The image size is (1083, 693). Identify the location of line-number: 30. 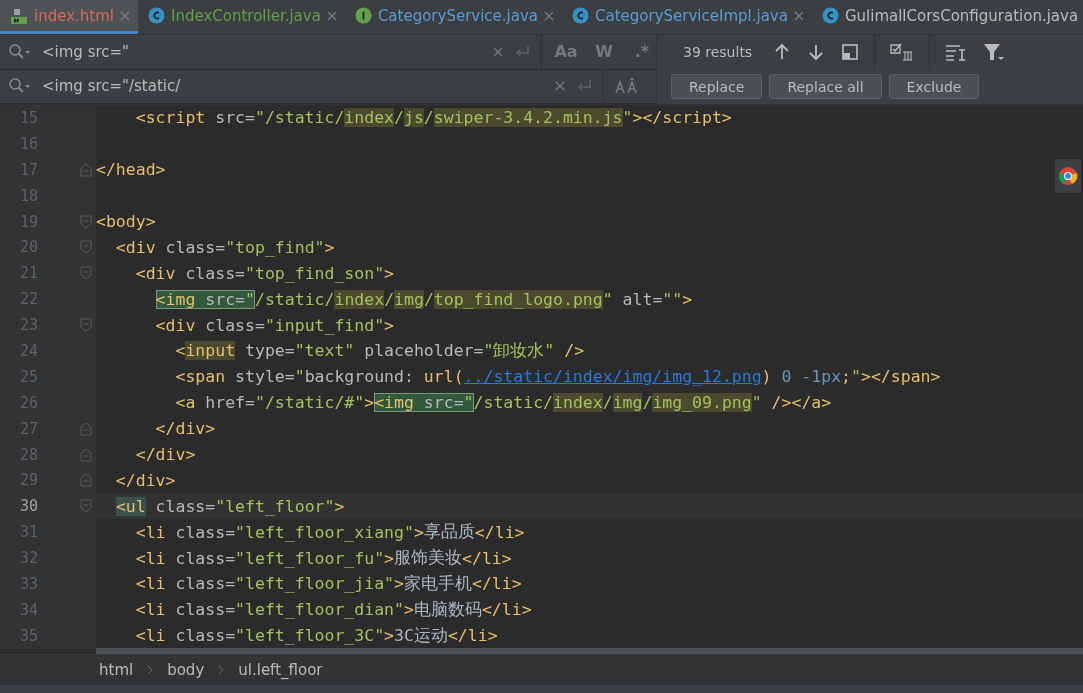
(28, 506).